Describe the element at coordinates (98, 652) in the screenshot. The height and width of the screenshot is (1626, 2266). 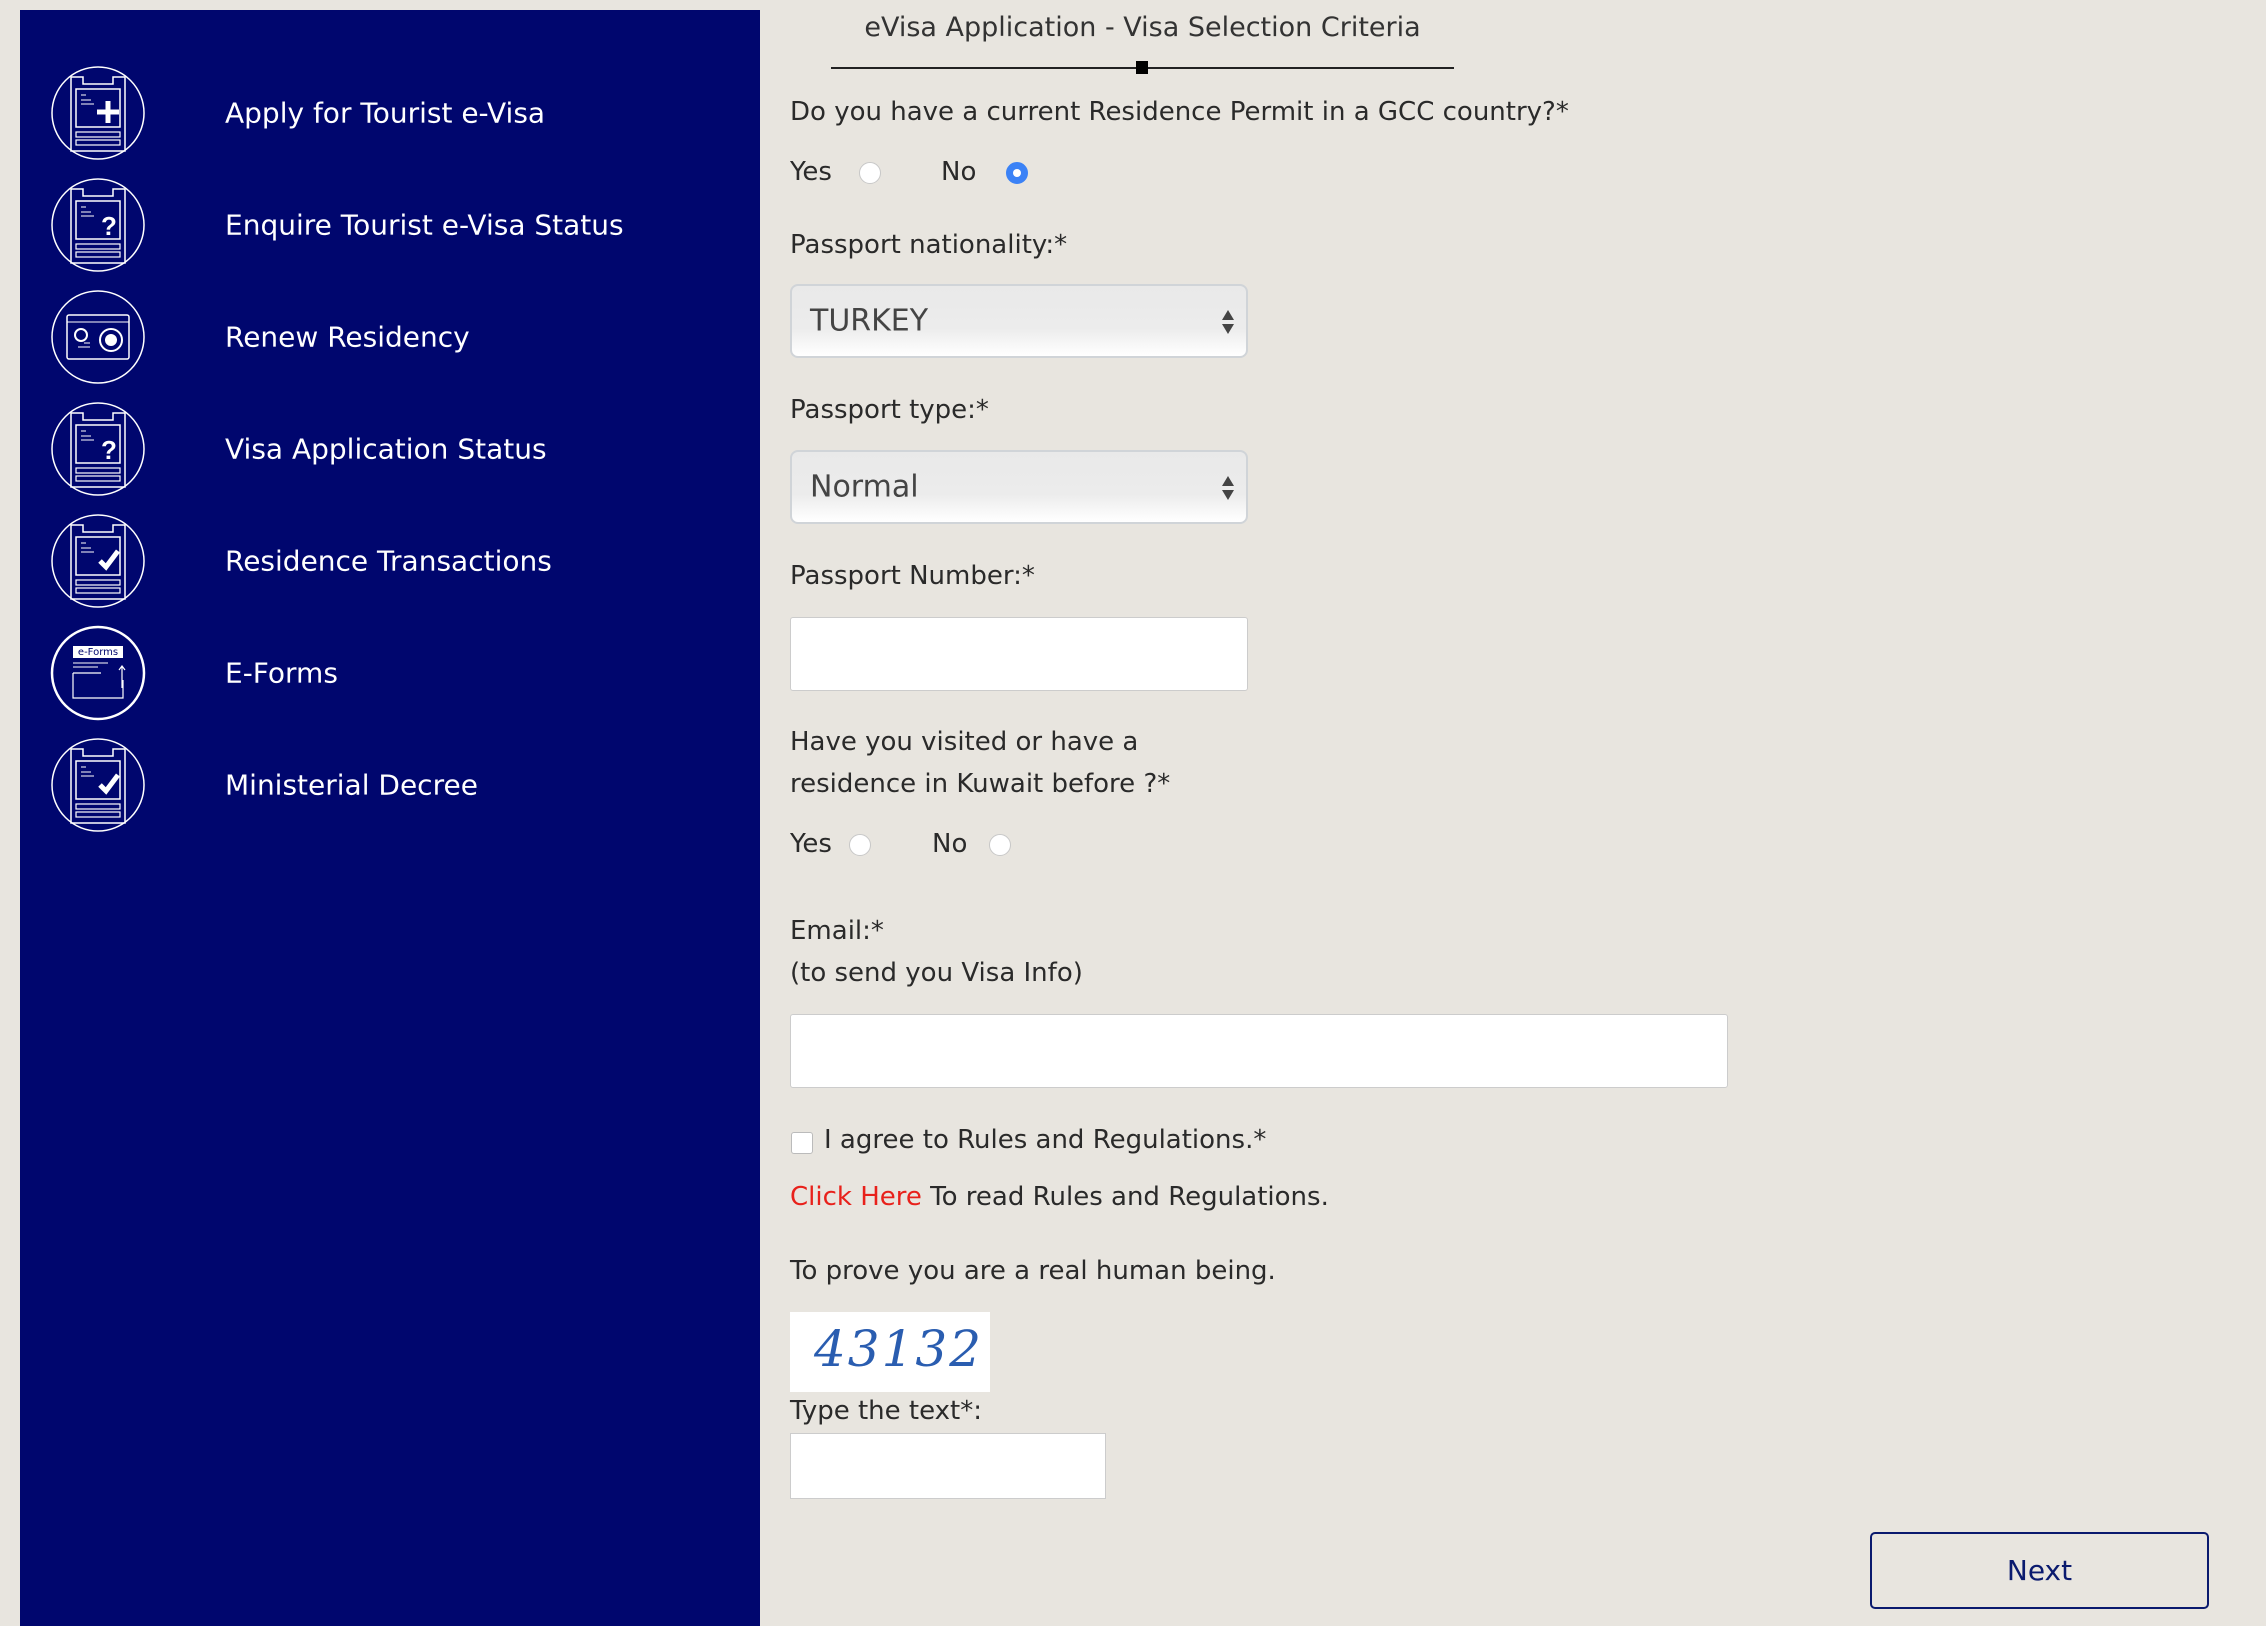
I see `svg-text: e-Forms` at that location.